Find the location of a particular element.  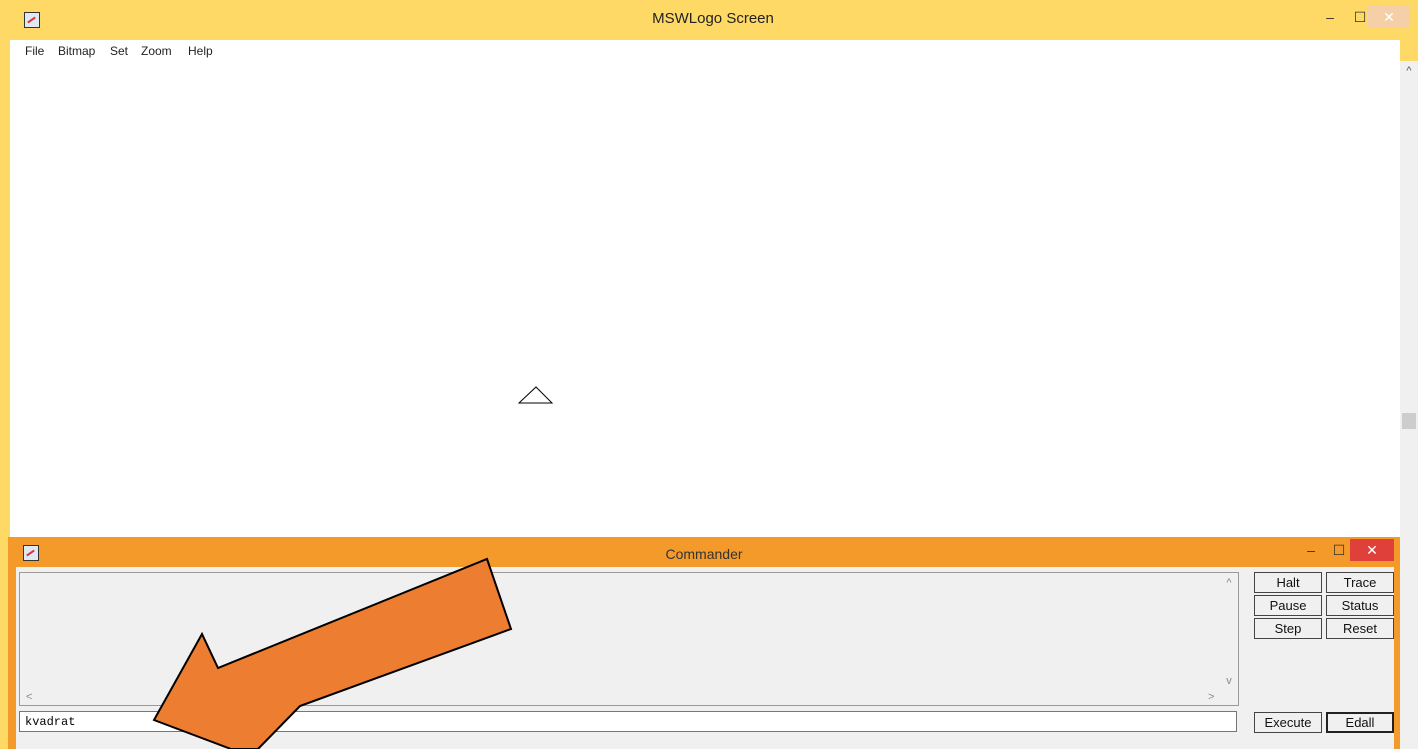

vertical-scrollbar: ^ is located at coordinates (1409, 405).